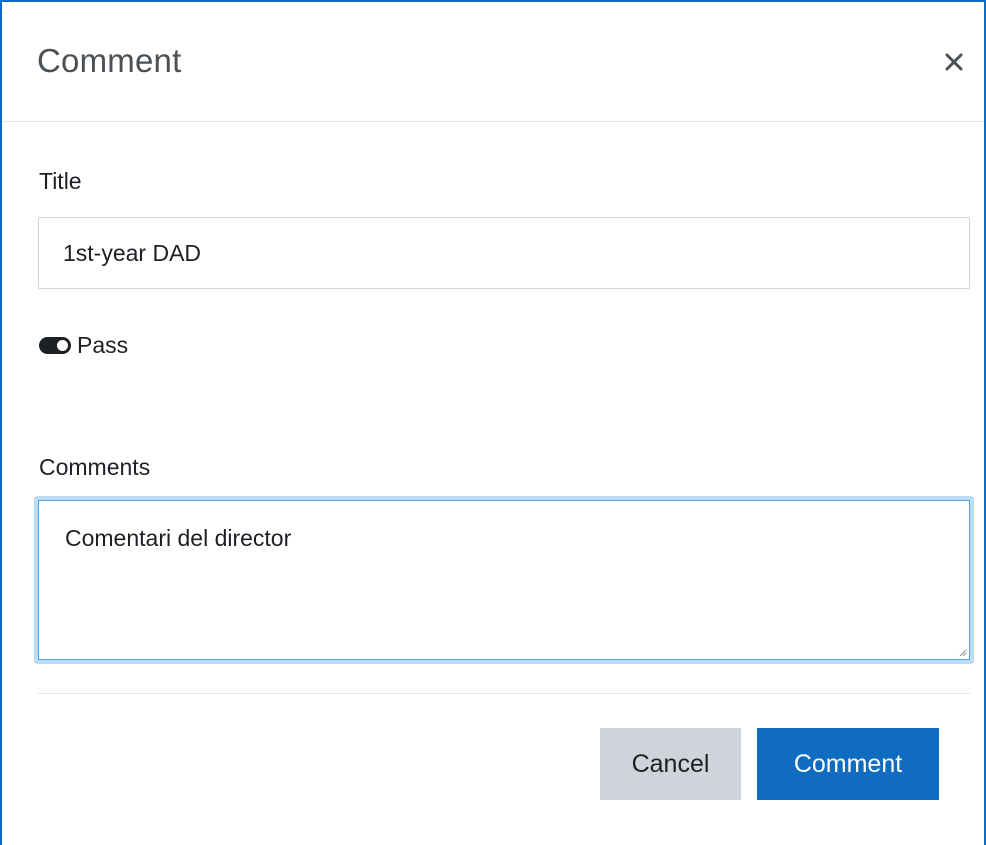 This screenshot has width=986, height=845. I want to click on pass-toggle-label: Pass, so click(103, 345).